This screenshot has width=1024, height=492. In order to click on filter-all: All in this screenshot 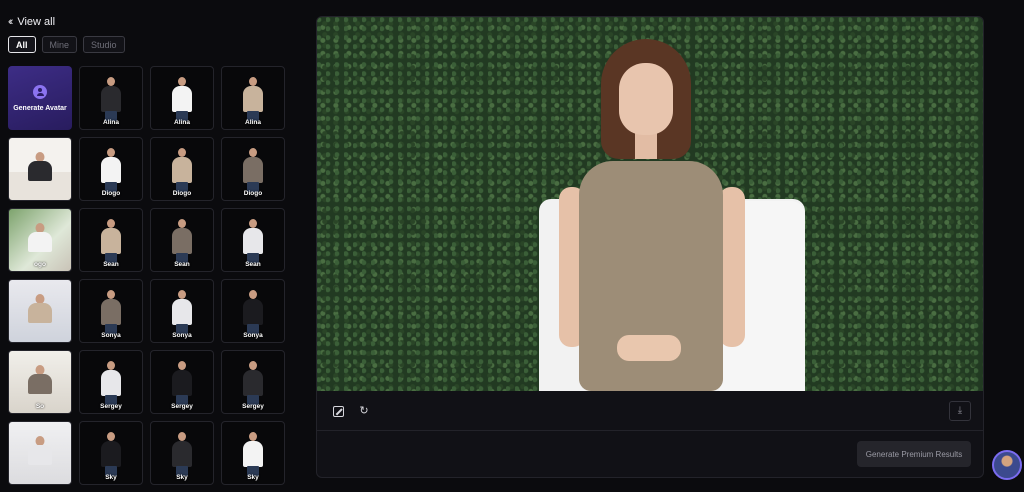, I will do `click(22, 44)`.